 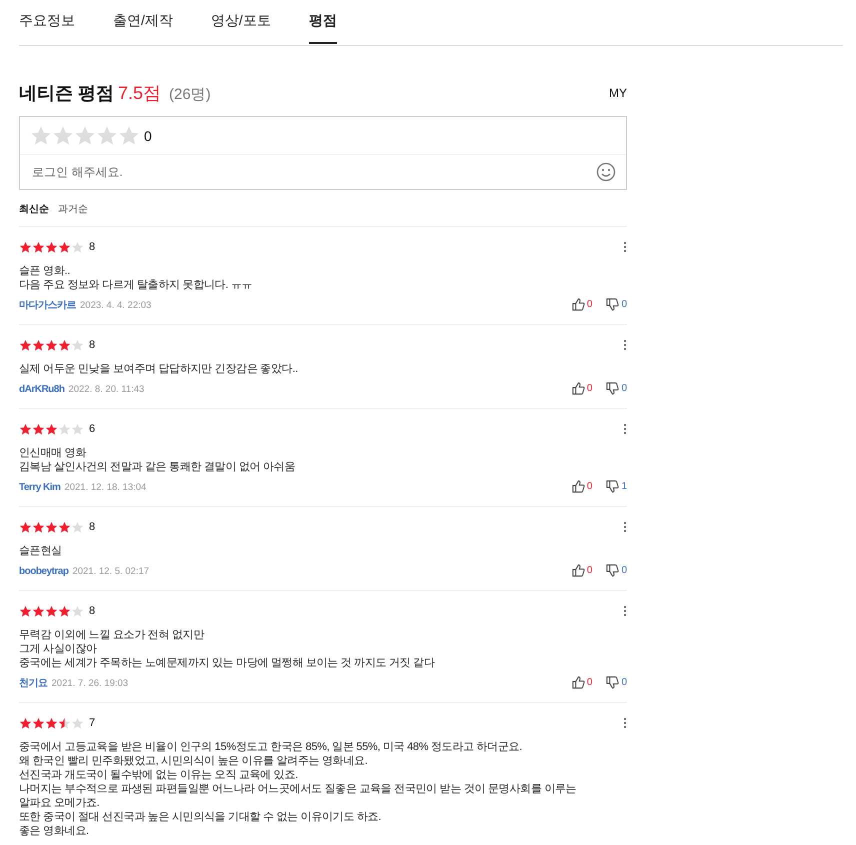 I want to click on tab: 주요정보, so click(x=47, y=22).